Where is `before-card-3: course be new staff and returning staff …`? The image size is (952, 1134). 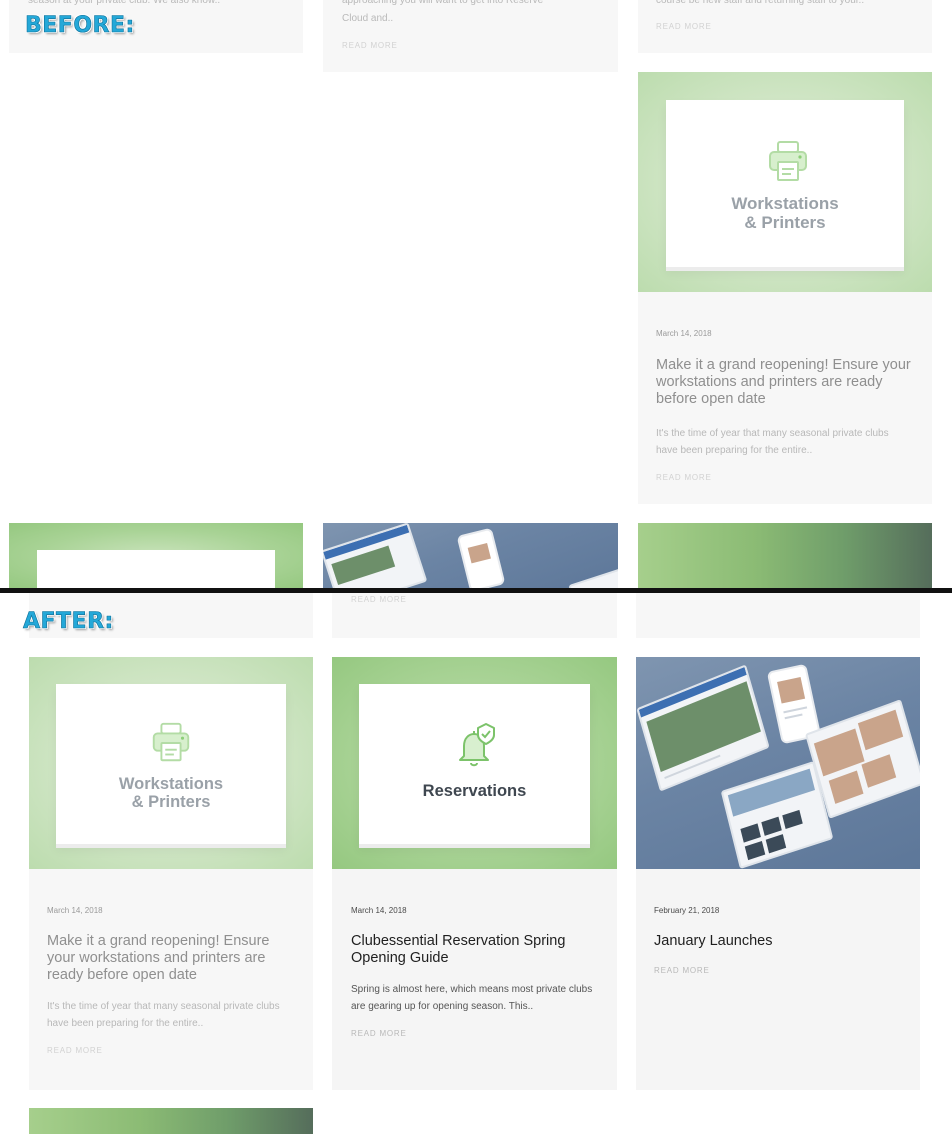
before-card-3: course be new staff and returning staff … is located at coordinates (785, 26).